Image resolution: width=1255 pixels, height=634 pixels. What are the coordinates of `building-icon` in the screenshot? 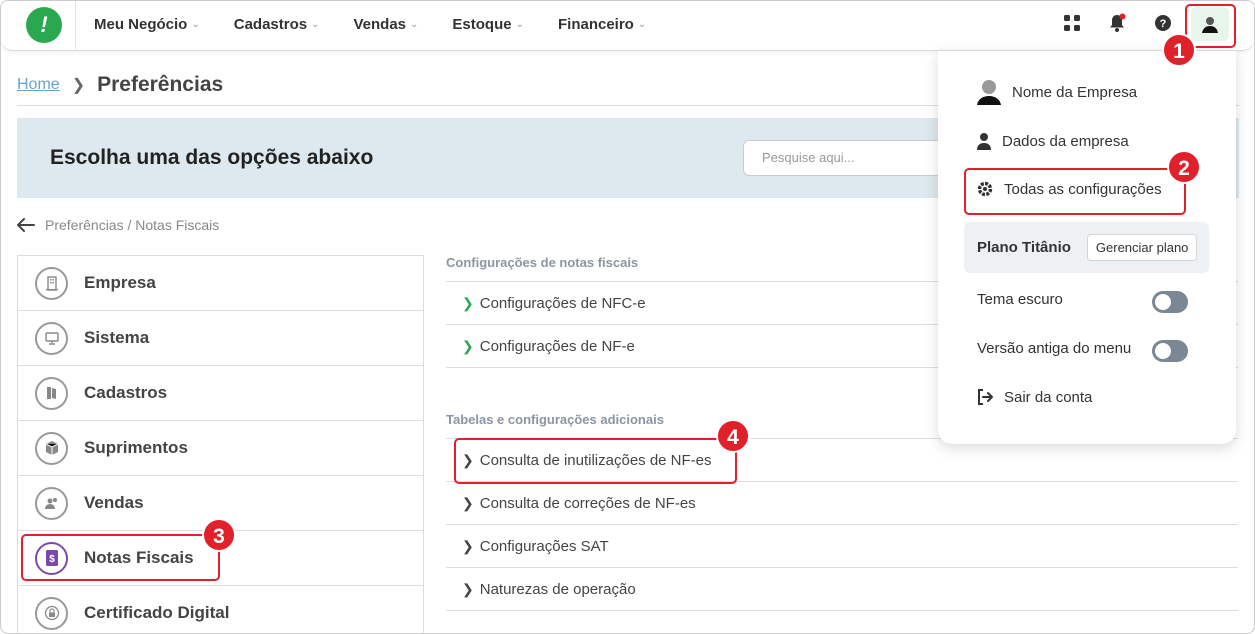 It's located at (51, 283).